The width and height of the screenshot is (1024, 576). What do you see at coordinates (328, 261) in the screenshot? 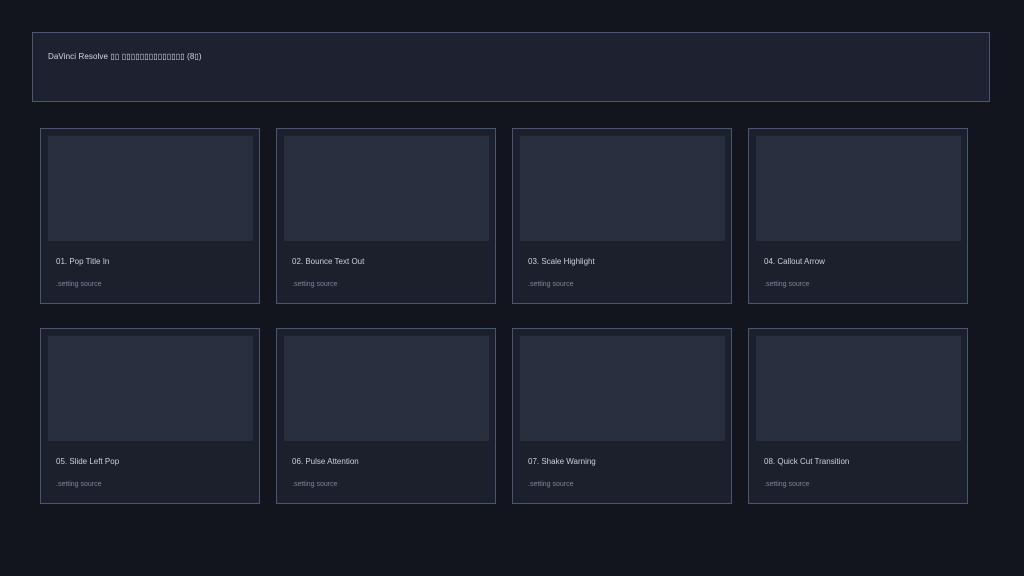
I see `template-title: 02. Bounce Text Out` at bounding box center [328, 261].